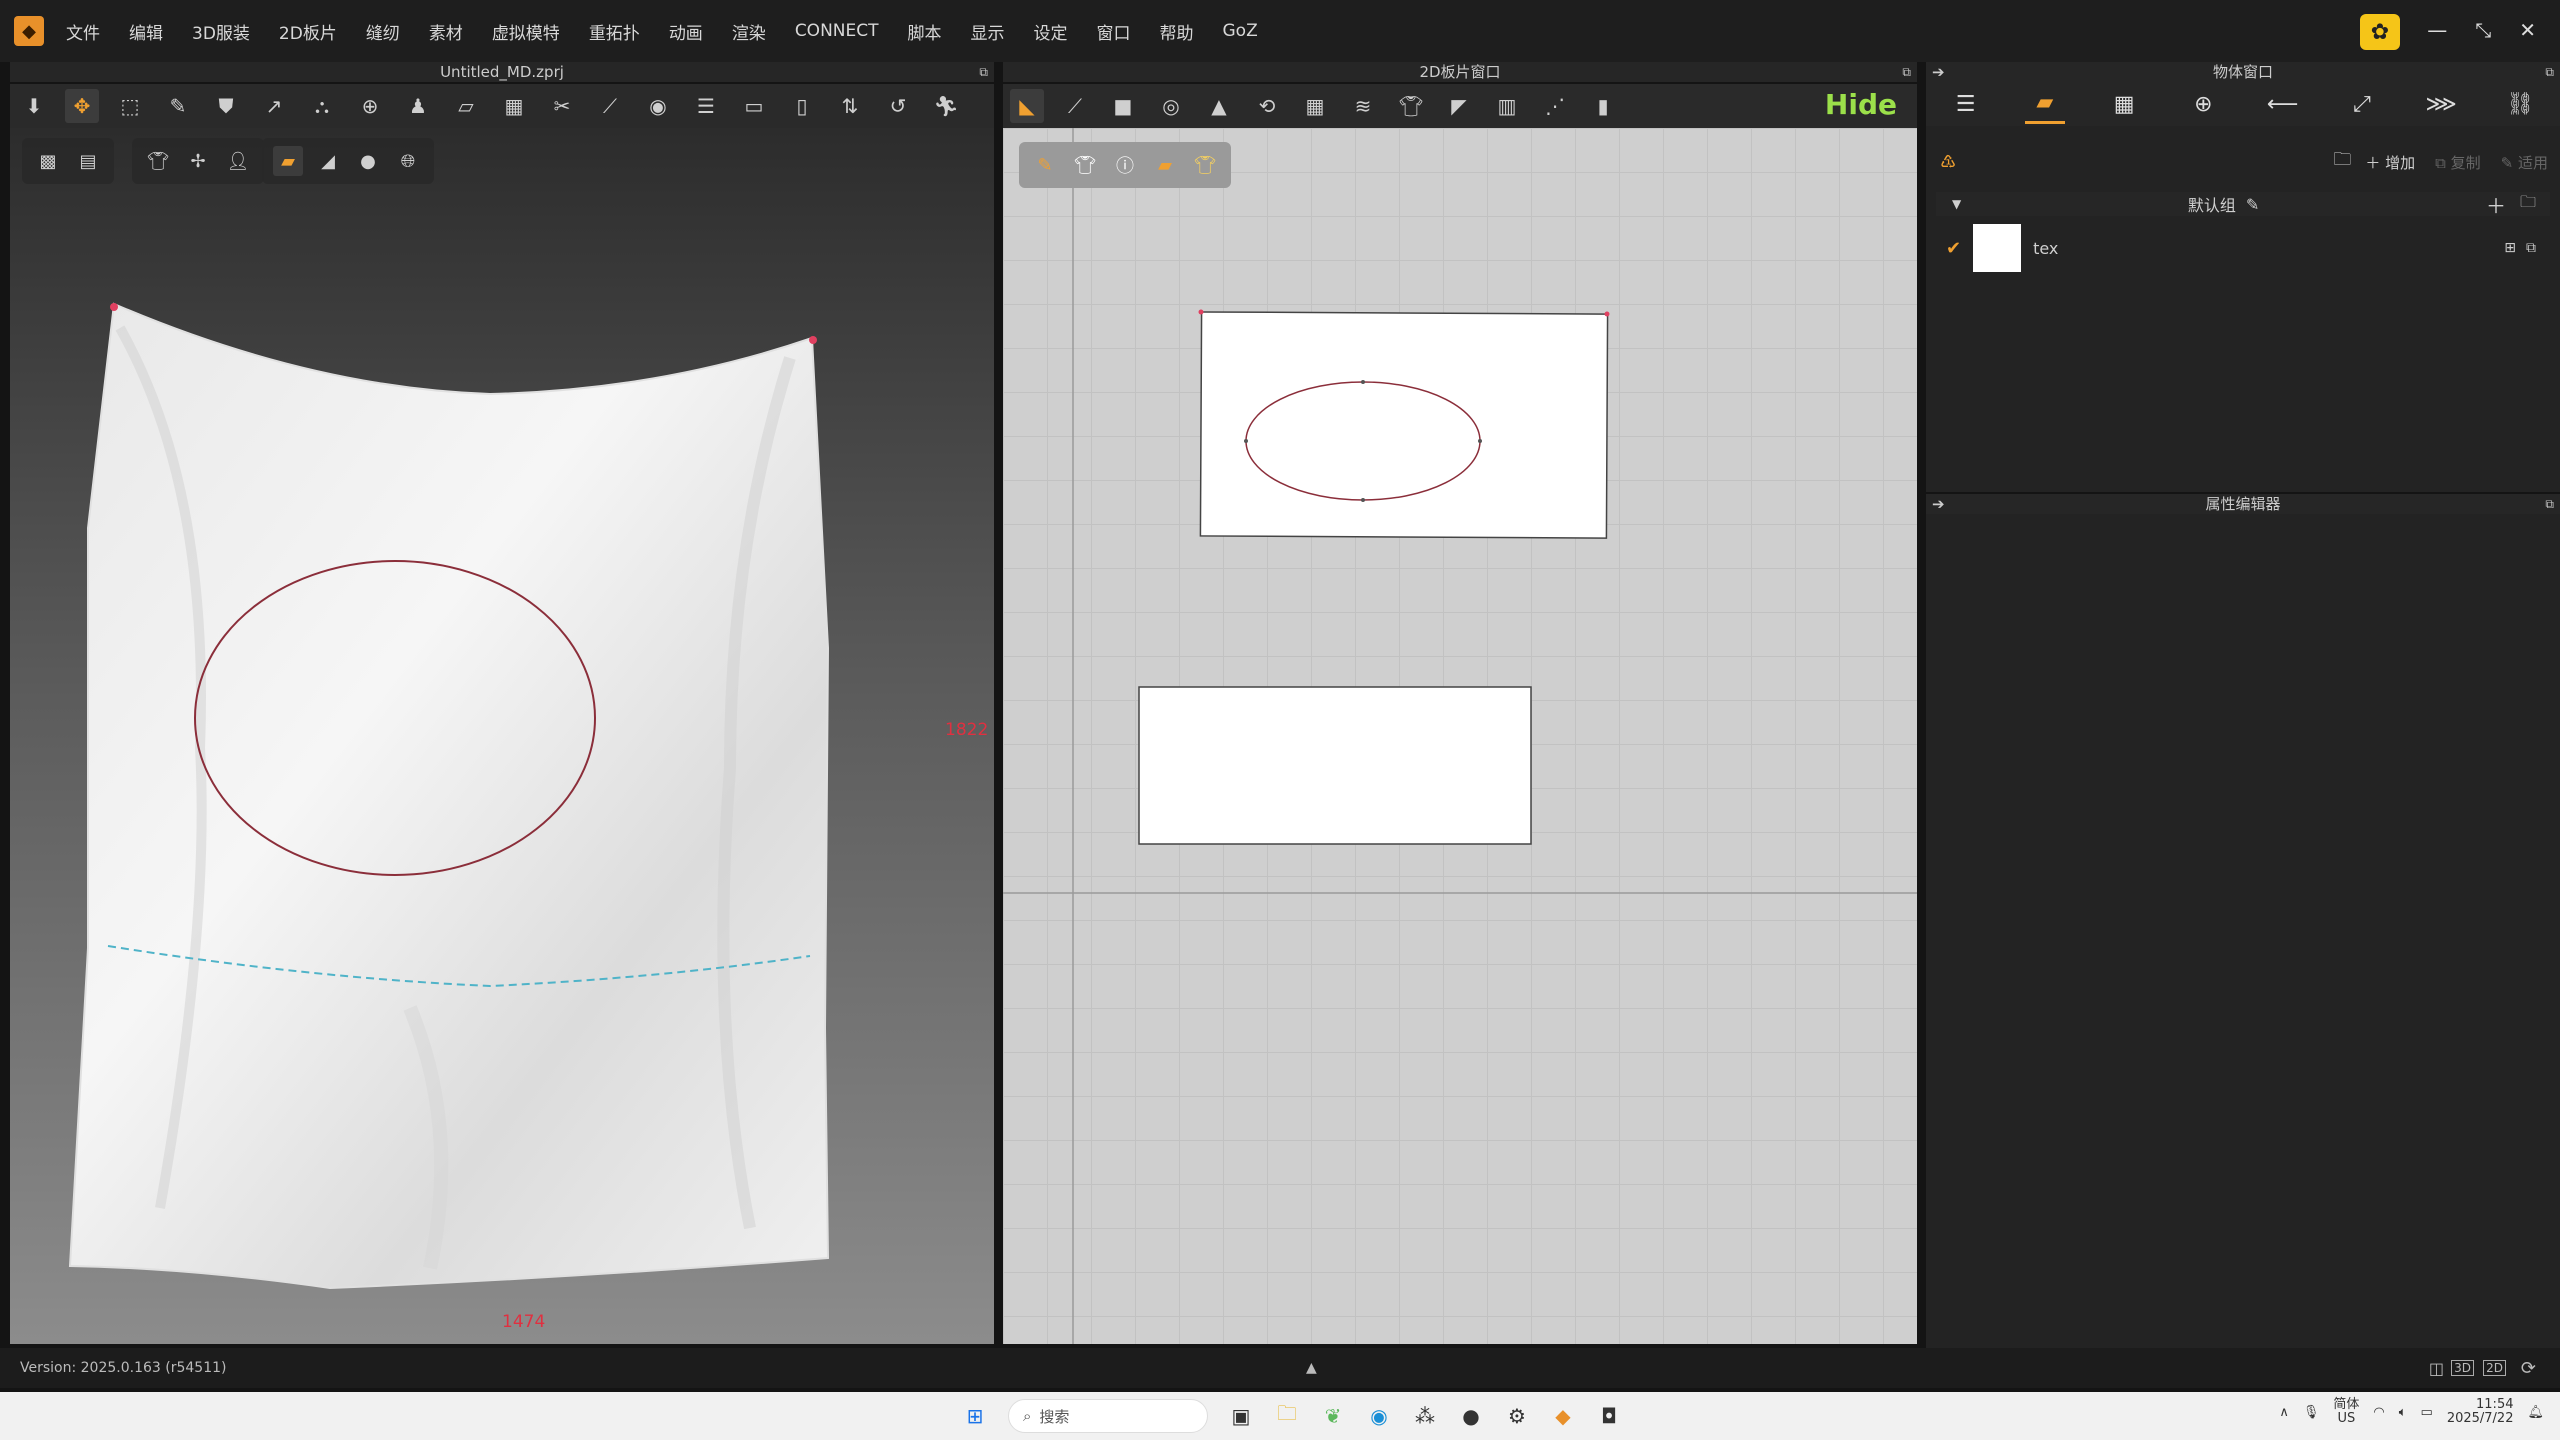 The image size is (2560, 1440). I want to click on microphone-icon: 🎙︎, so click(2311, 1412).